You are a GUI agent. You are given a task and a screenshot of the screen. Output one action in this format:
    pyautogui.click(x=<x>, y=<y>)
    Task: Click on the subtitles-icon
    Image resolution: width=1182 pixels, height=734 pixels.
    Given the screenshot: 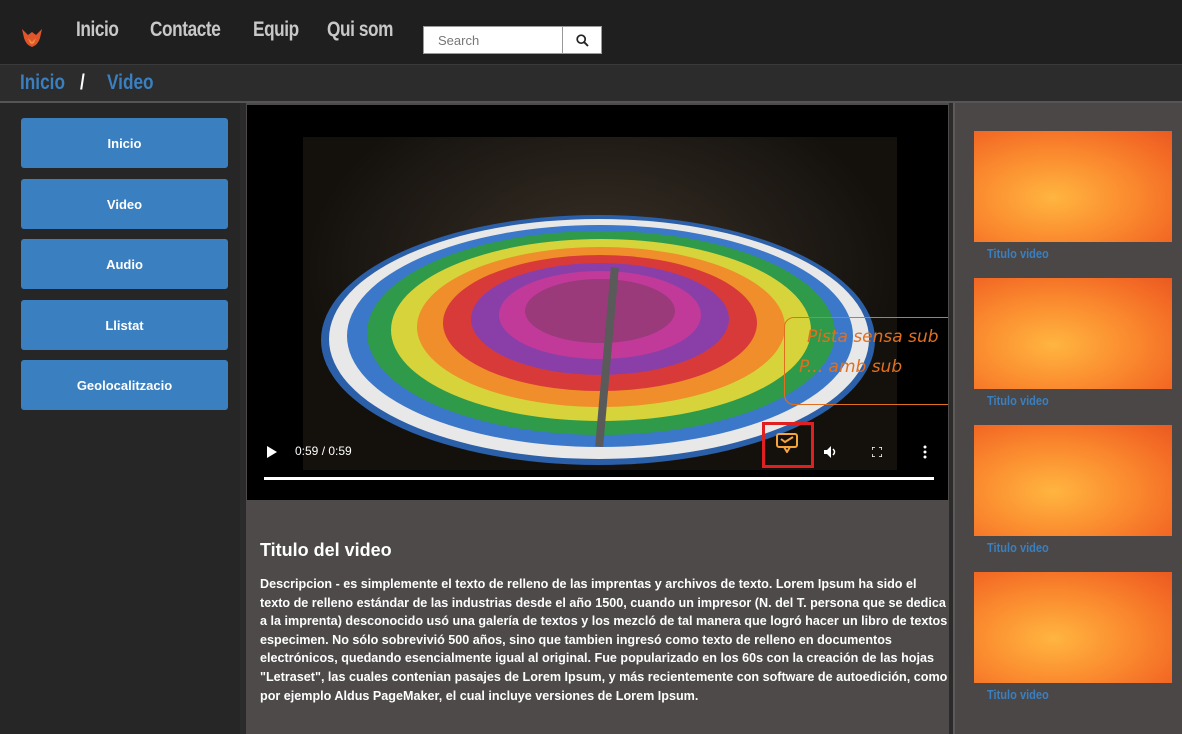 What is the action you would take?
    pyautogui.click(x=787, y=443)
    